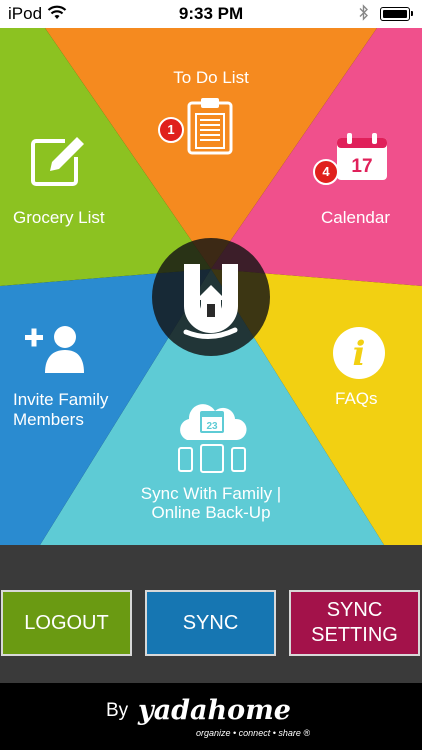  Describe the element at coordinates (326, 172) in the screenshot. I see `calendar-badge: 4` at that location.